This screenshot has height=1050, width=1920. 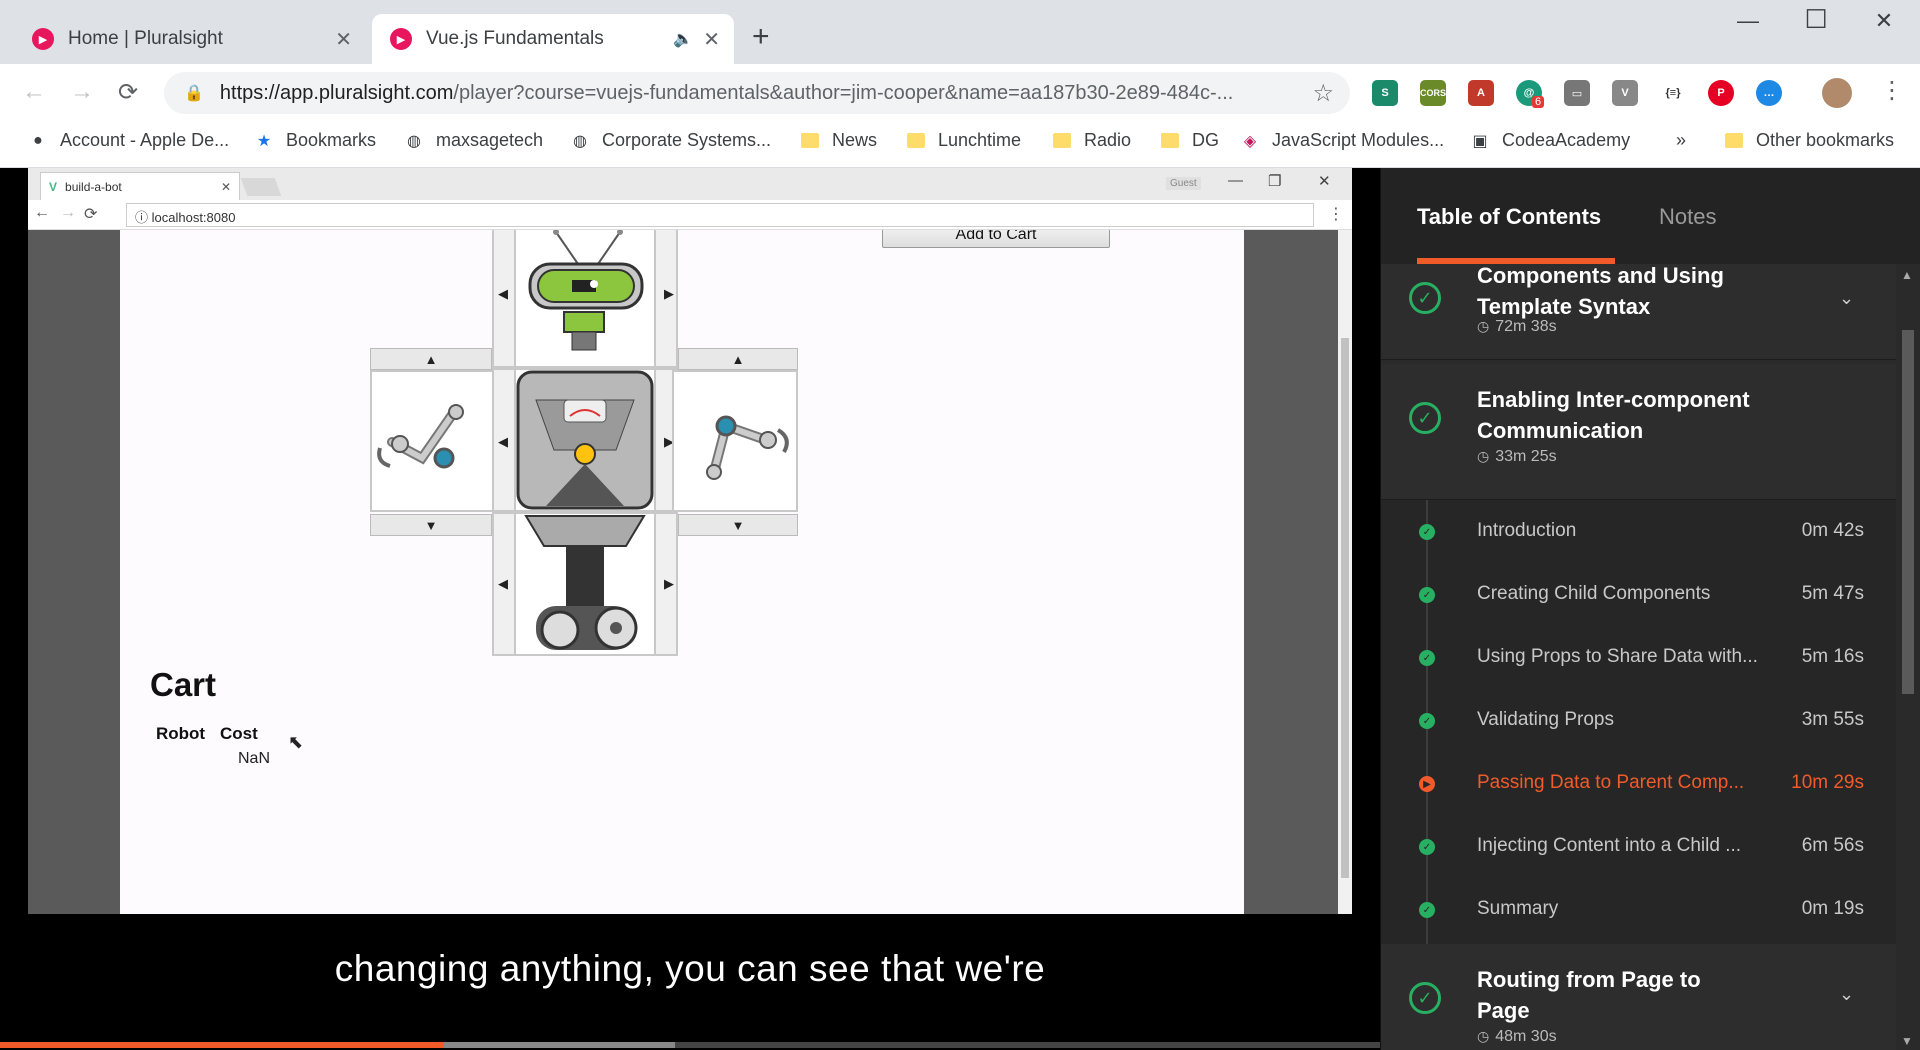 What do you see at coordinates (1577, 93) in the screenshot?
I see `extension-comment-icon: ▭` at bounding box center [1577, 93].